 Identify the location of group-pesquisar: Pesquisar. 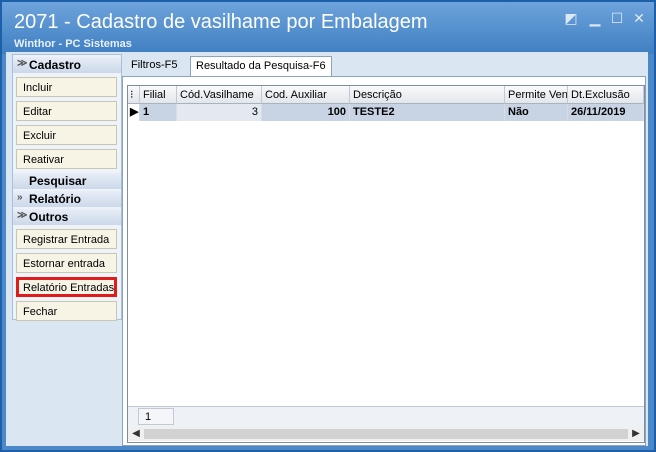
(67, 181).